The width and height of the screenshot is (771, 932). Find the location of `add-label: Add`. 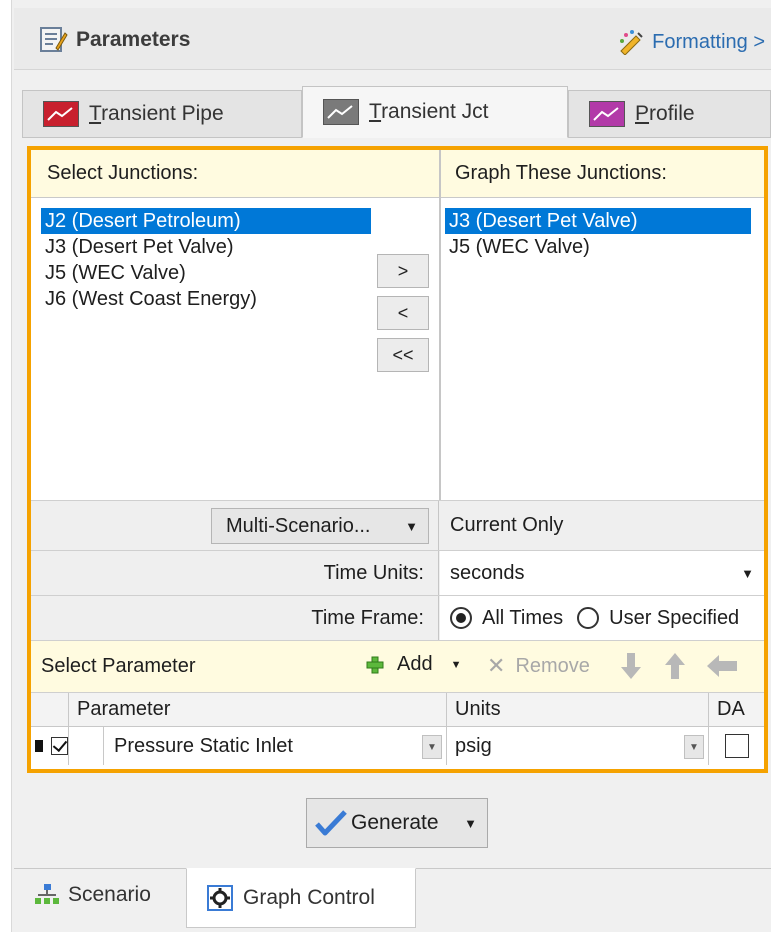

add-label: Add is located at coordinates (415, 664).